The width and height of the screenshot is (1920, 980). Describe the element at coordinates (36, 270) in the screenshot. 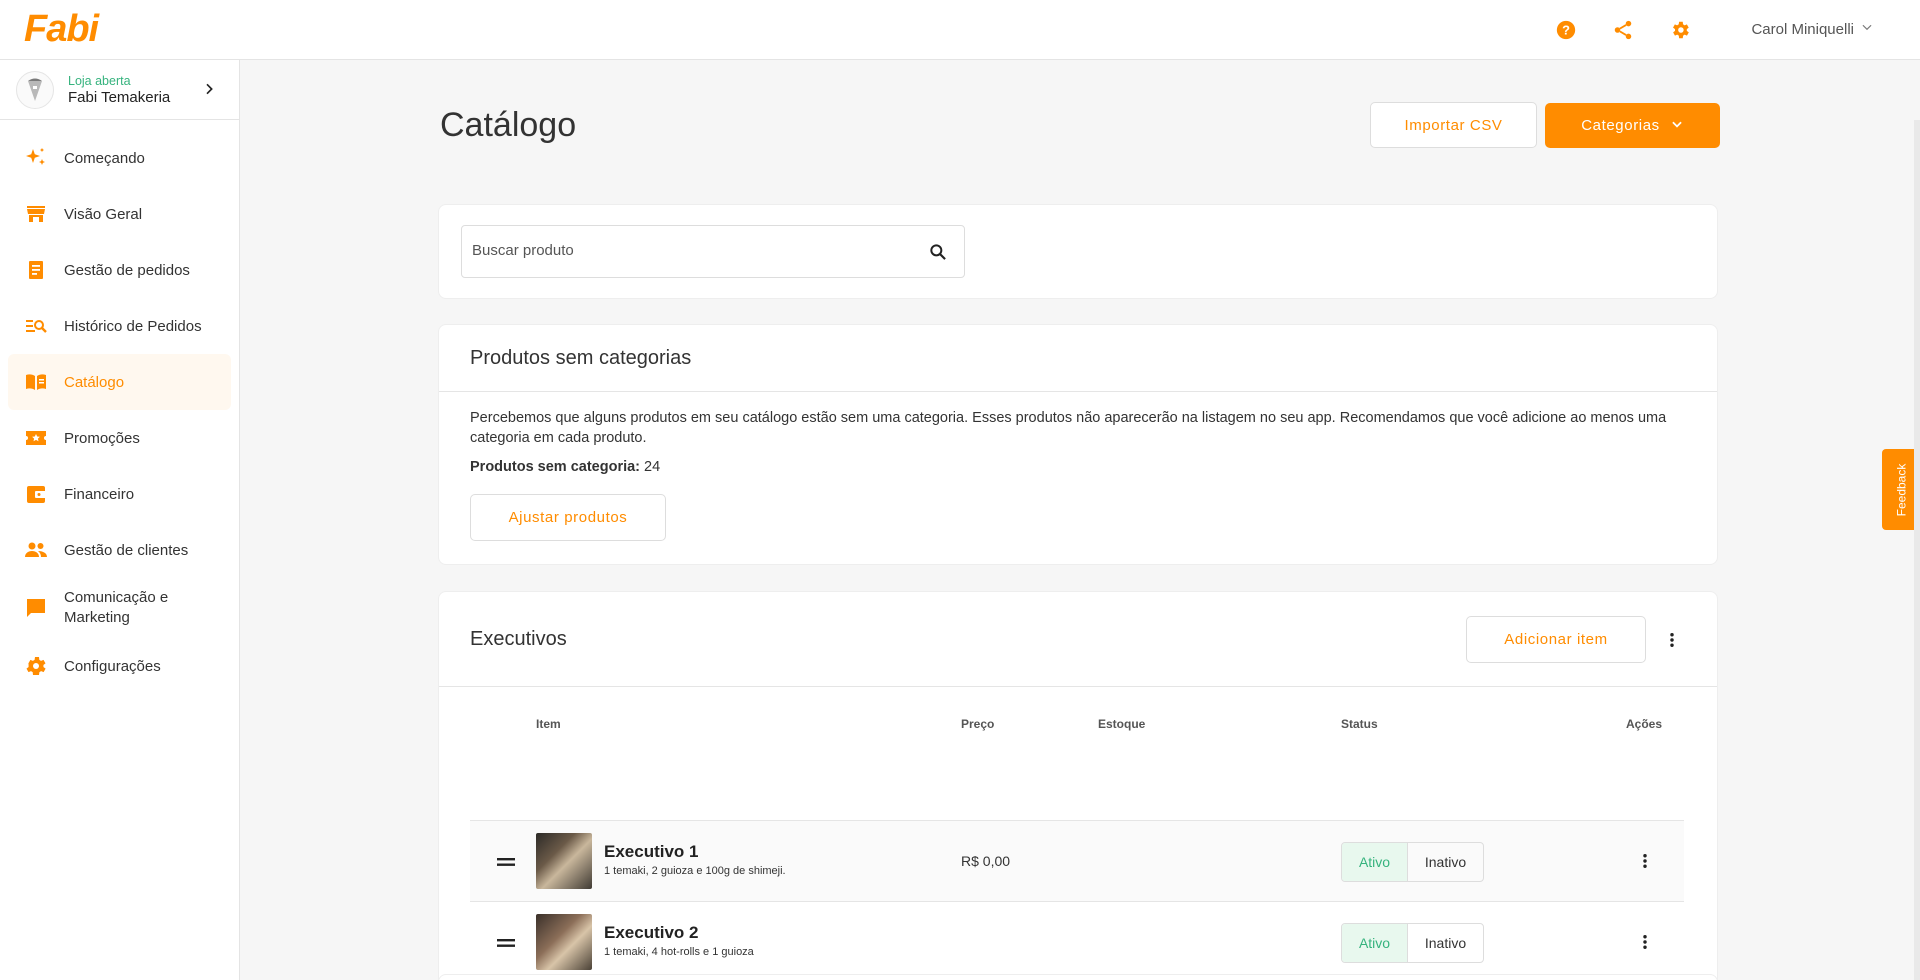

I see `receipt-icon` at that location.